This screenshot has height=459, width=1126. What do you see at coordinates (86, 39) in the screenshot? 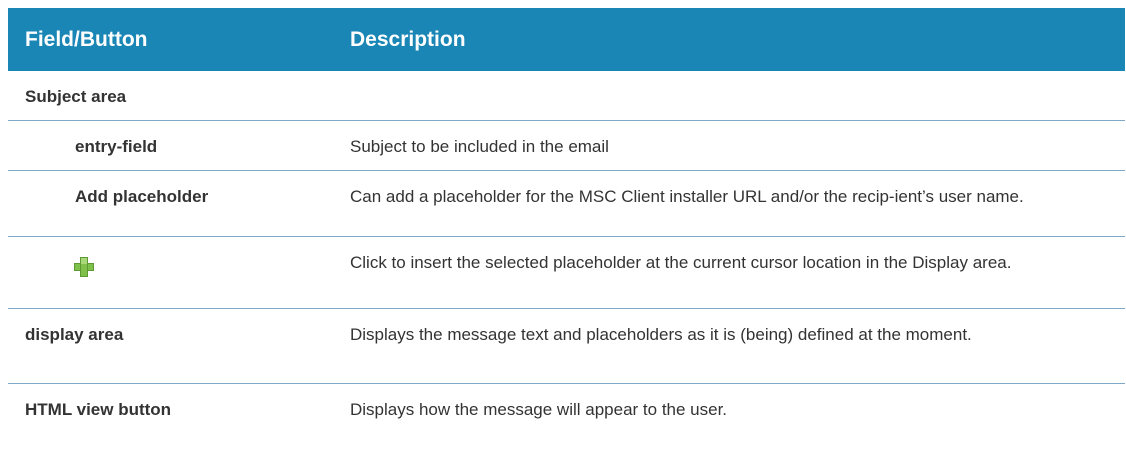
I see `header-field-button: Field/Button` at bounding box center [86, 39].